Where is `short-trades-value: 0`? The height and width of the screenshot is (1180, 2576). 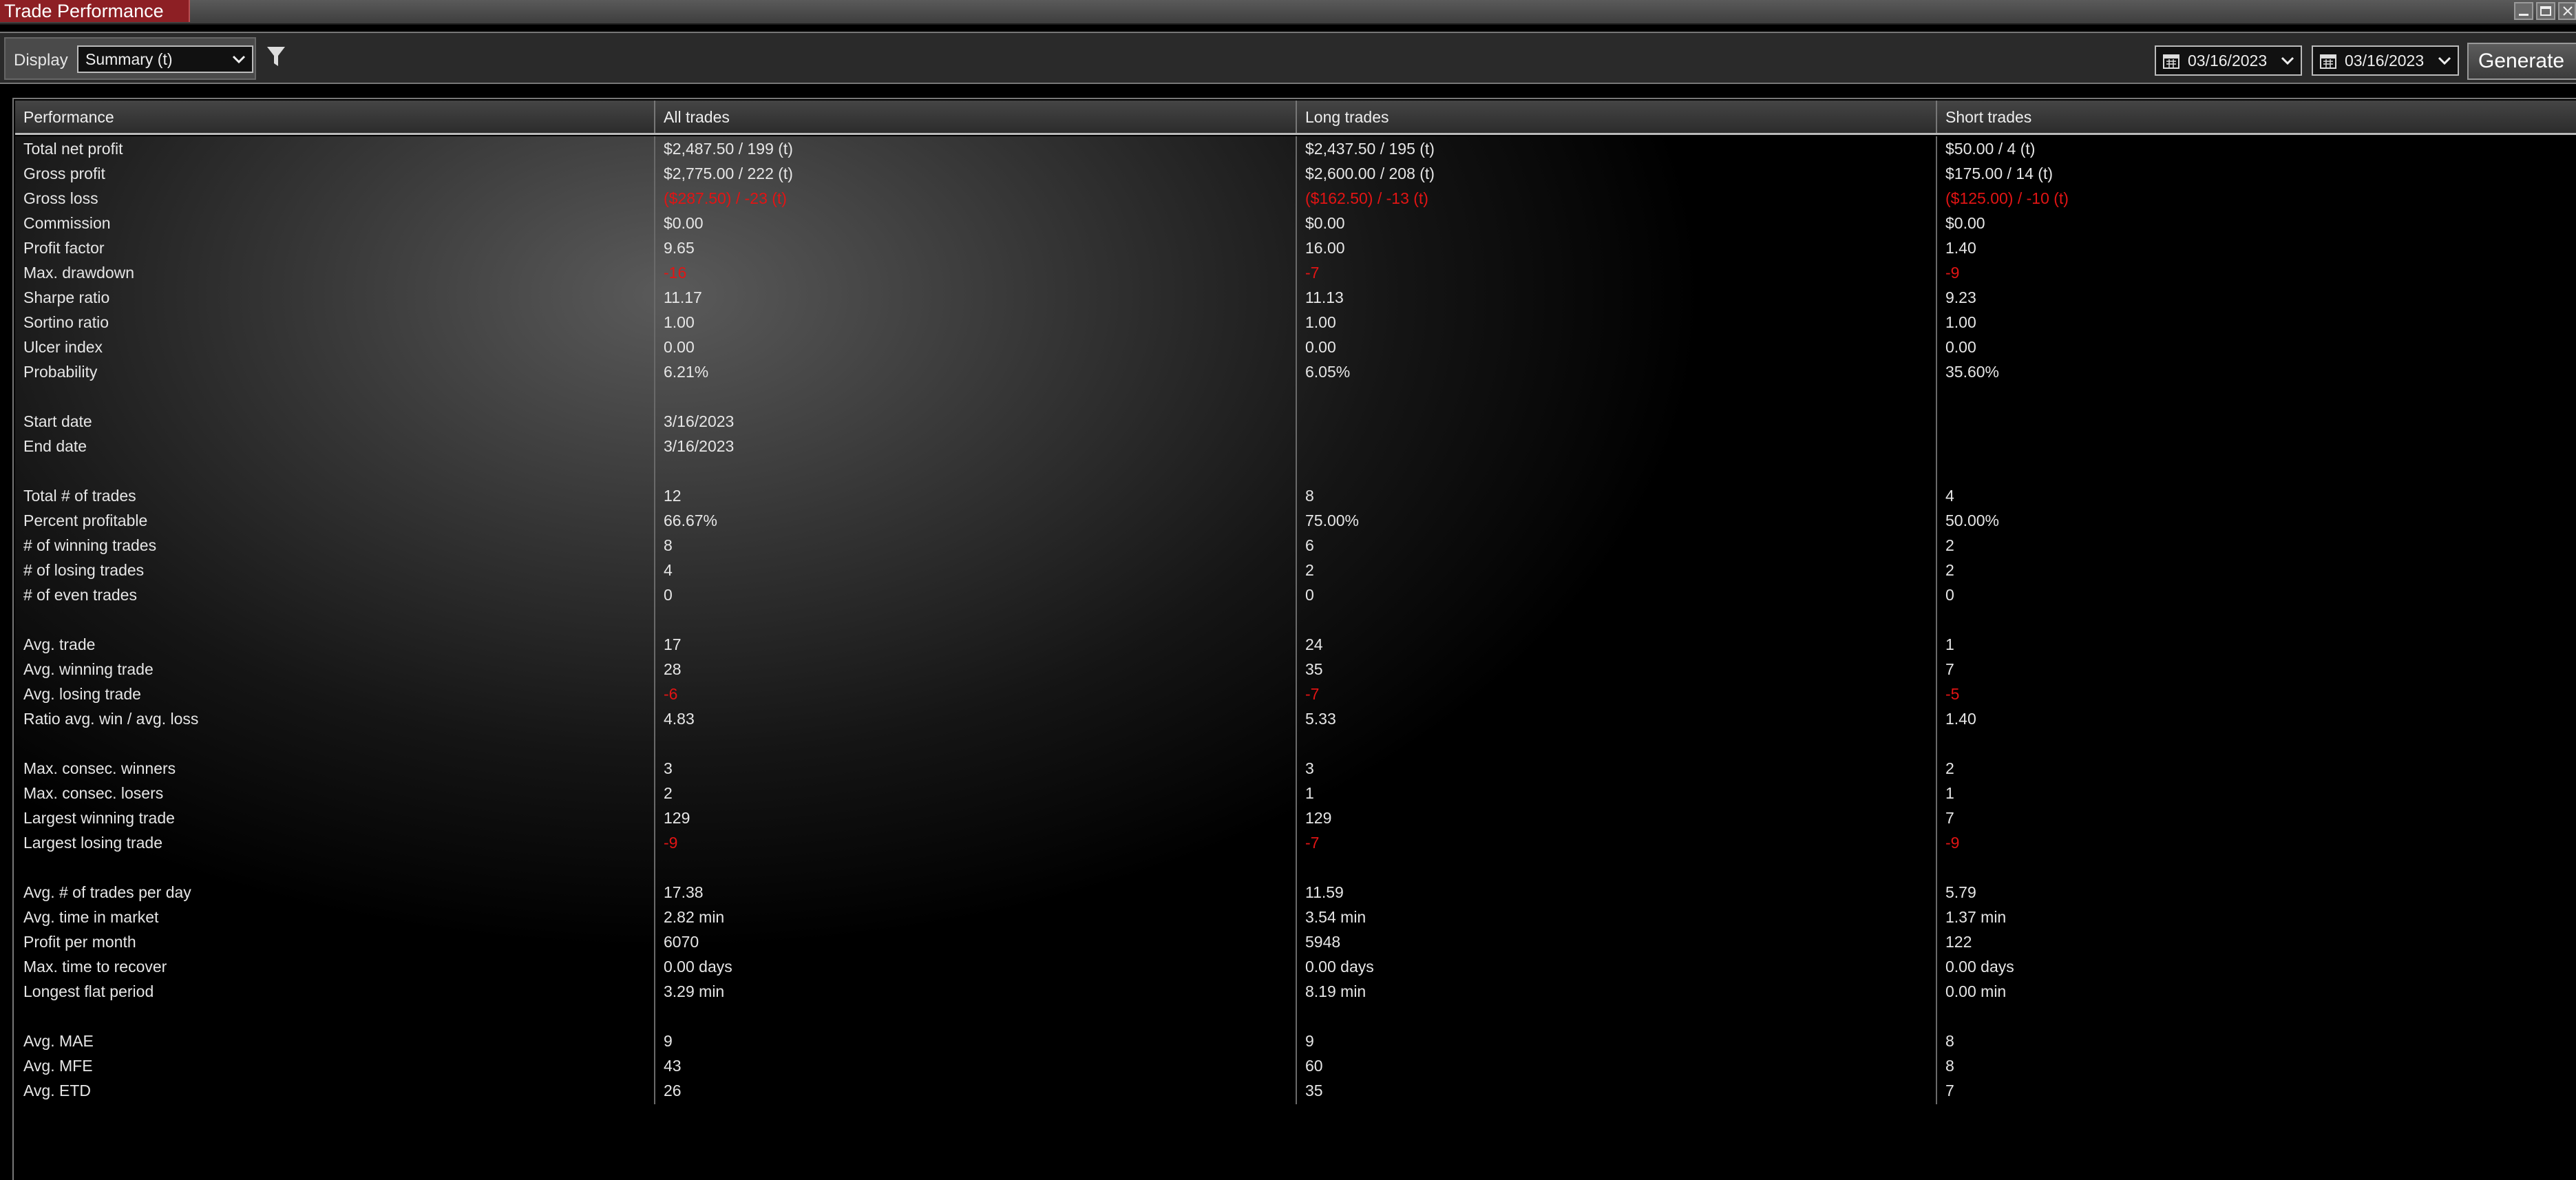
short-trades-value: 0 is located at coordinates (1950, 595).